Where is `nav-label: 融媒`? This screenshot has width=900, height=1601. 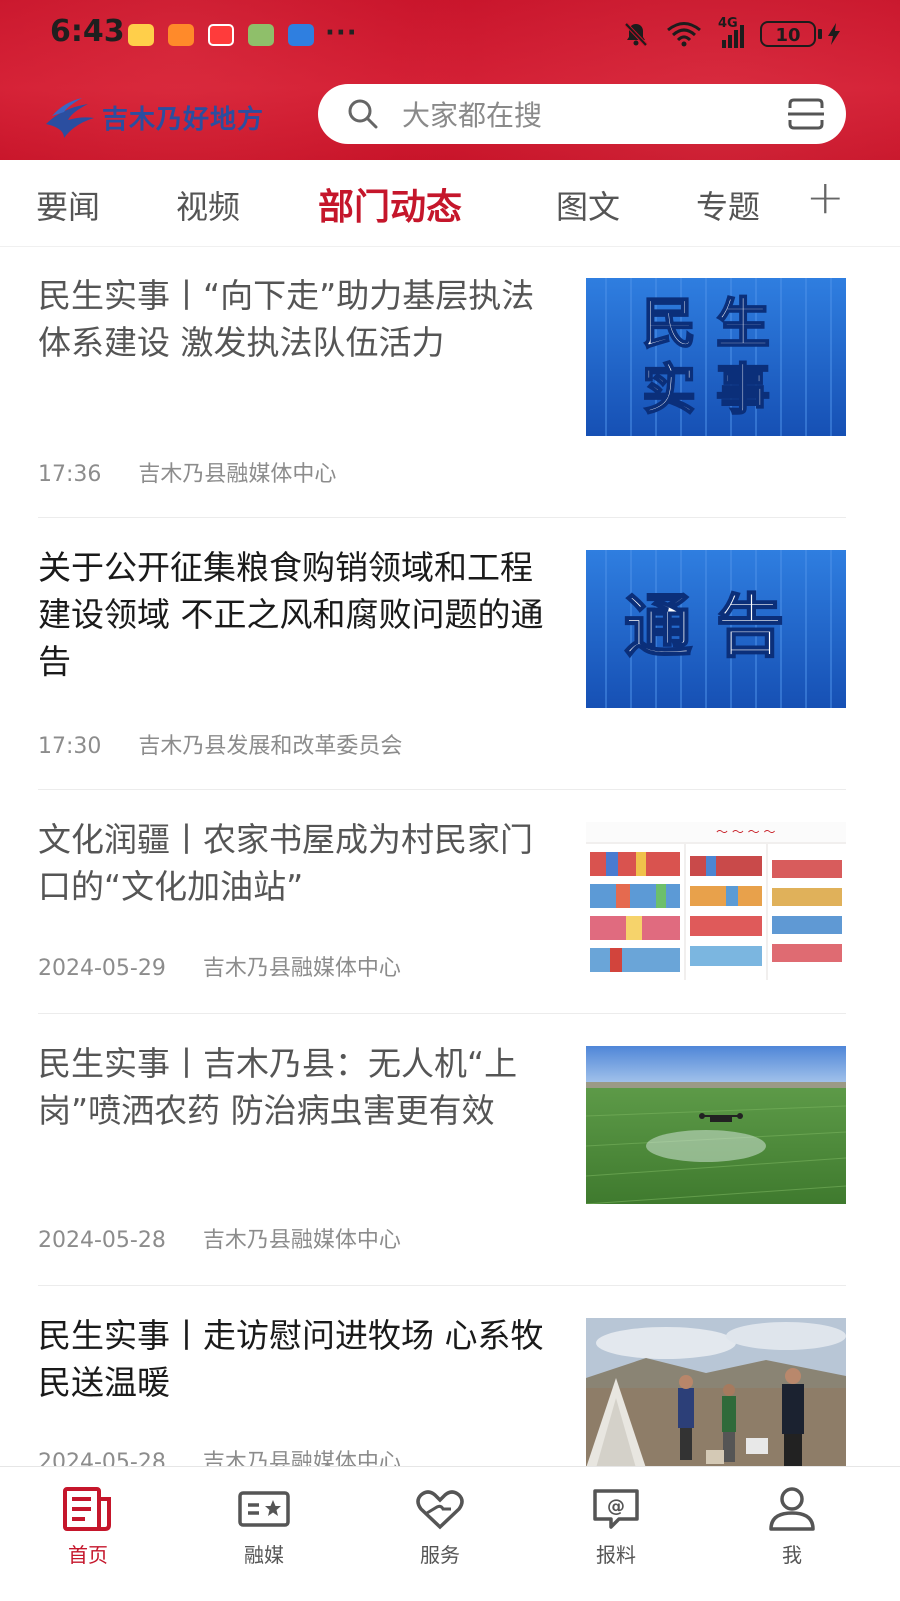 nav-label: 融媒 is located at coordinates (264, 1555).